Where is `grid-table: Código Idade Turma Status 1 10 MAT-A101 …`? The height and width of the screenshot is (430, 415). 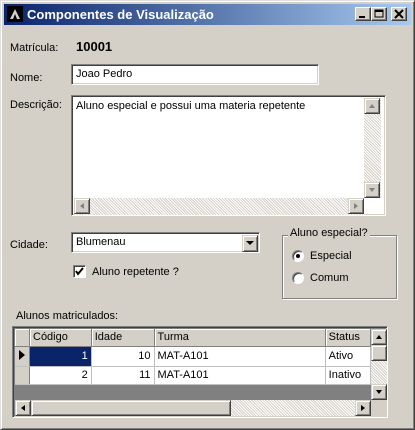
grid-table: Código Idade Turma Status 1 10 MAT-A101 … is located at coordinates (193, 357).